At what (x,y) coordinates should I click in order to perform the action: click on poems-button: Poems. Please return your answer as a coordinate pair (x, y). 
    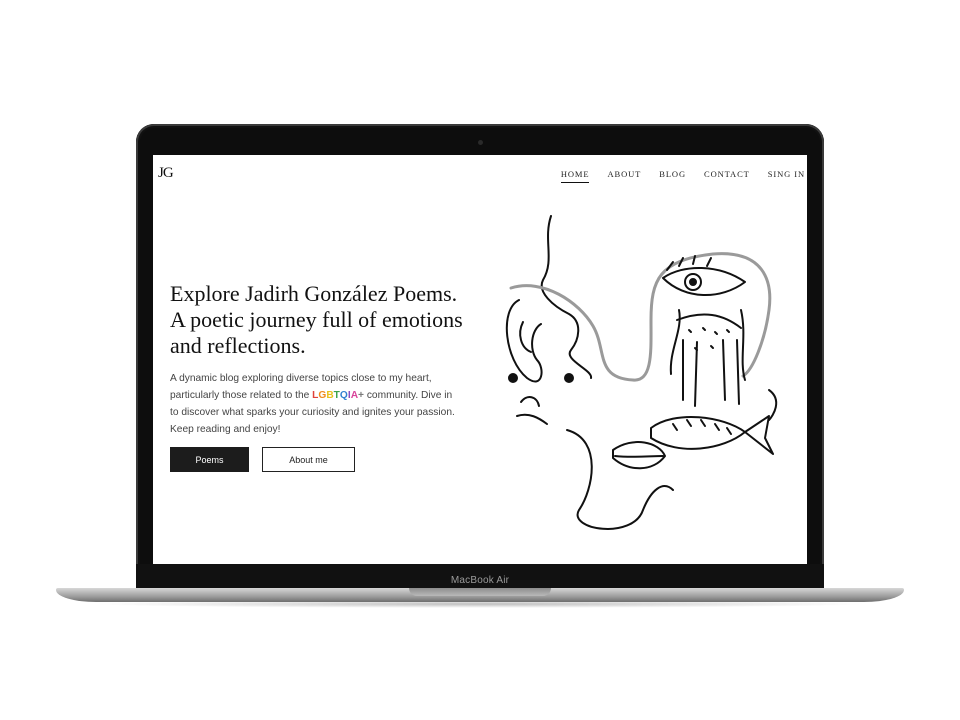
    Looking at the image, I should click on (209, 459).